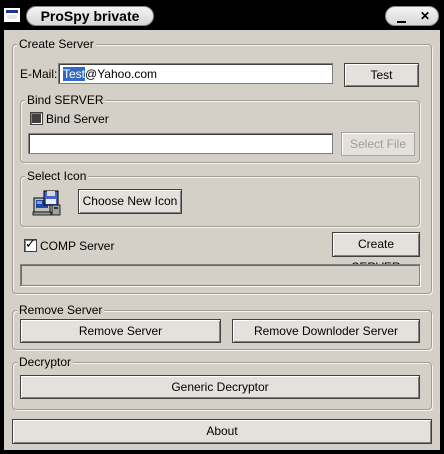  What do you see at coordinates (195, 73) in the screenshot?
I see `email-field: Test@Yahoo.com` at bounding box center [195, 73].